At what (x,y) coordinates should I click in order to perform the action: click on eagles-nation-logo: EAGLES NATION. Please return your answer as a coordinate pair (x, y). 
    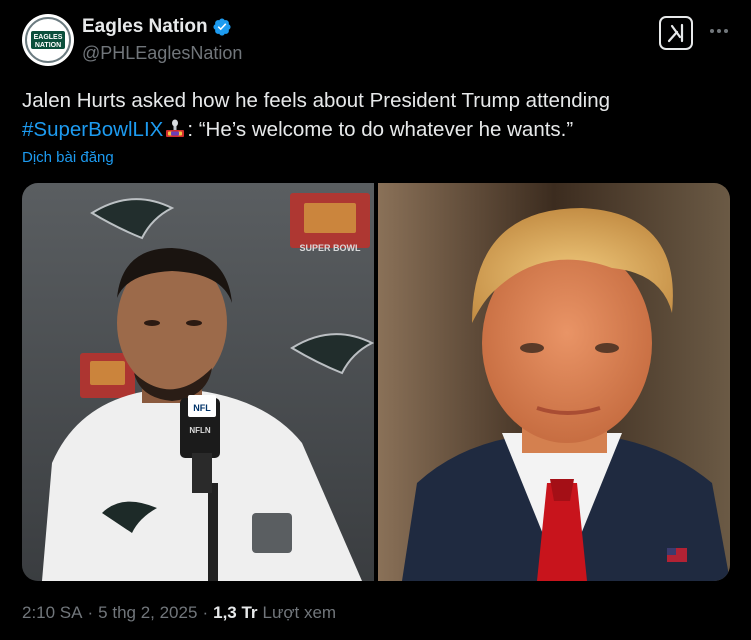
    Looking at the image, I should click on (48, 40).